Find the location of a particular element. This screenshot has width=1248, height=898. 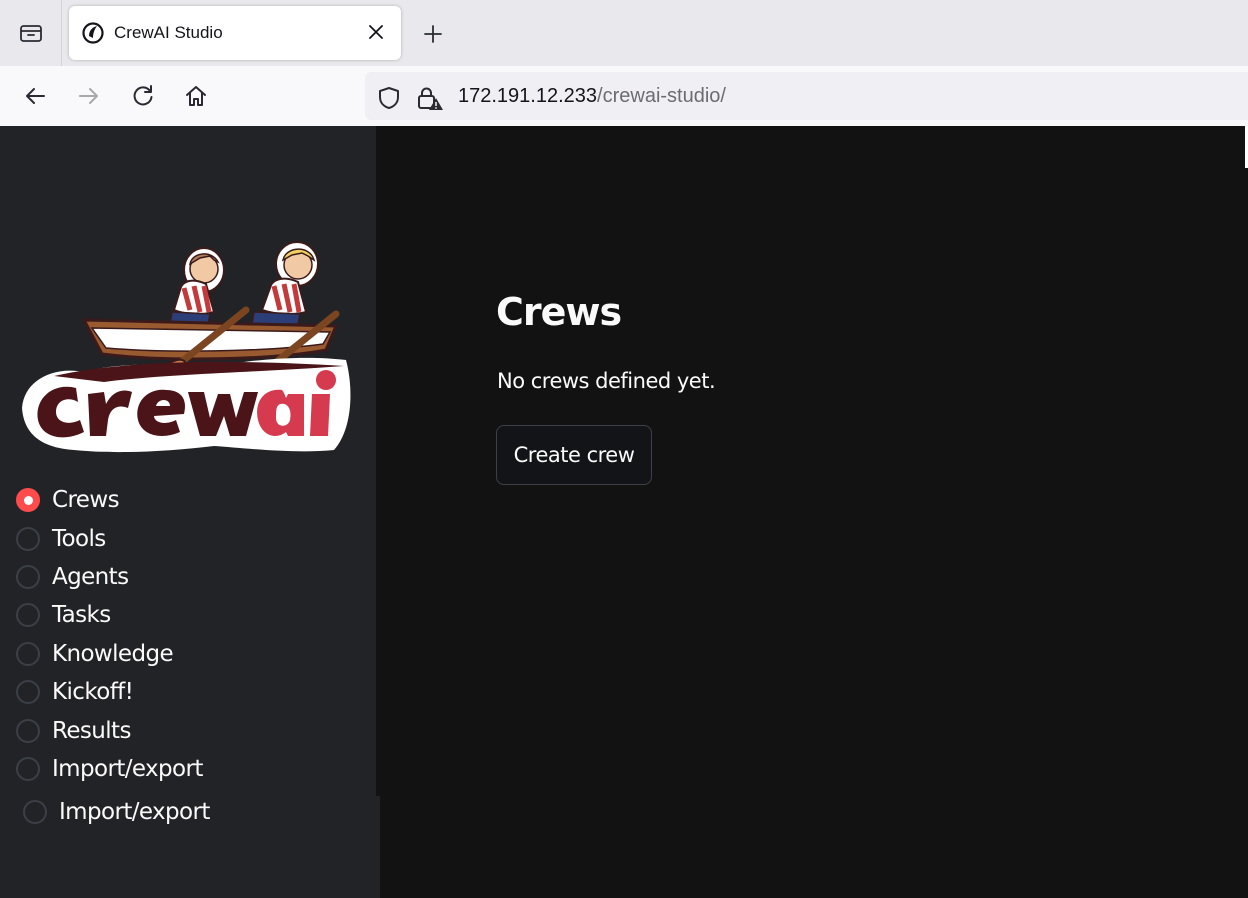

shield-icon is located at coordinates (389, 98).